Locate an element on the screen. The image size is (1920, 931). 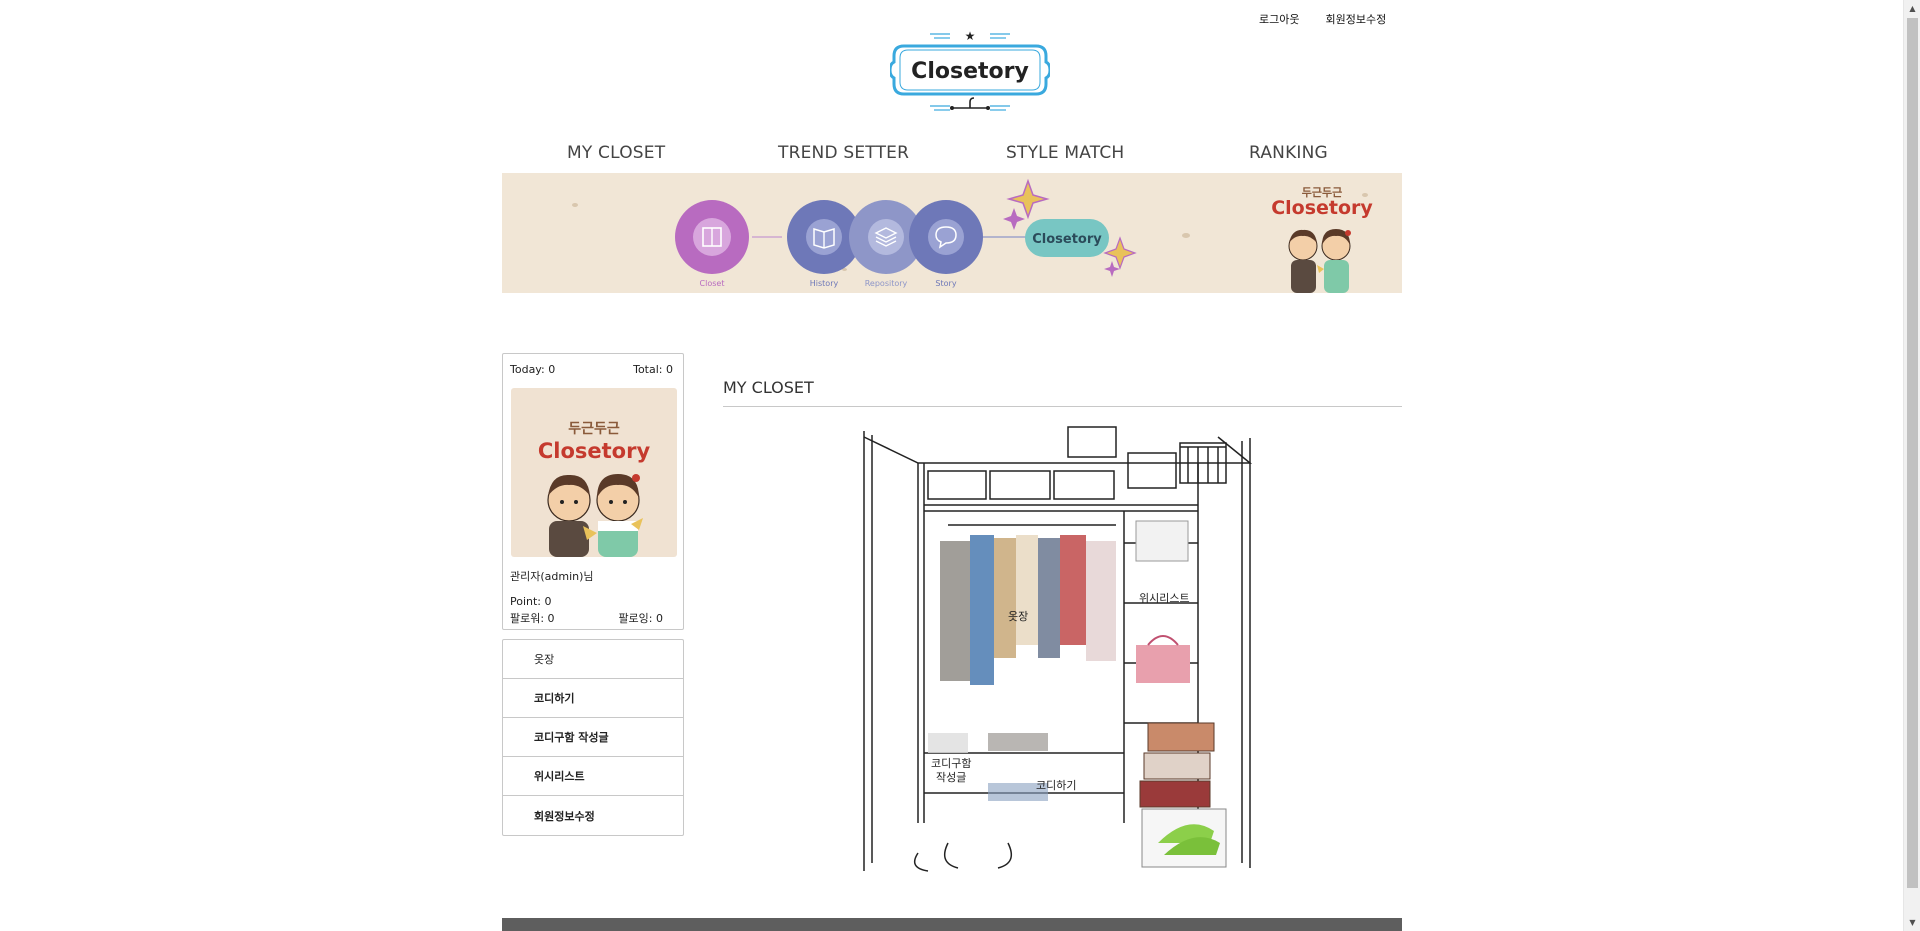
page-title: MY CLOSET is located at coordinates (768, 387).